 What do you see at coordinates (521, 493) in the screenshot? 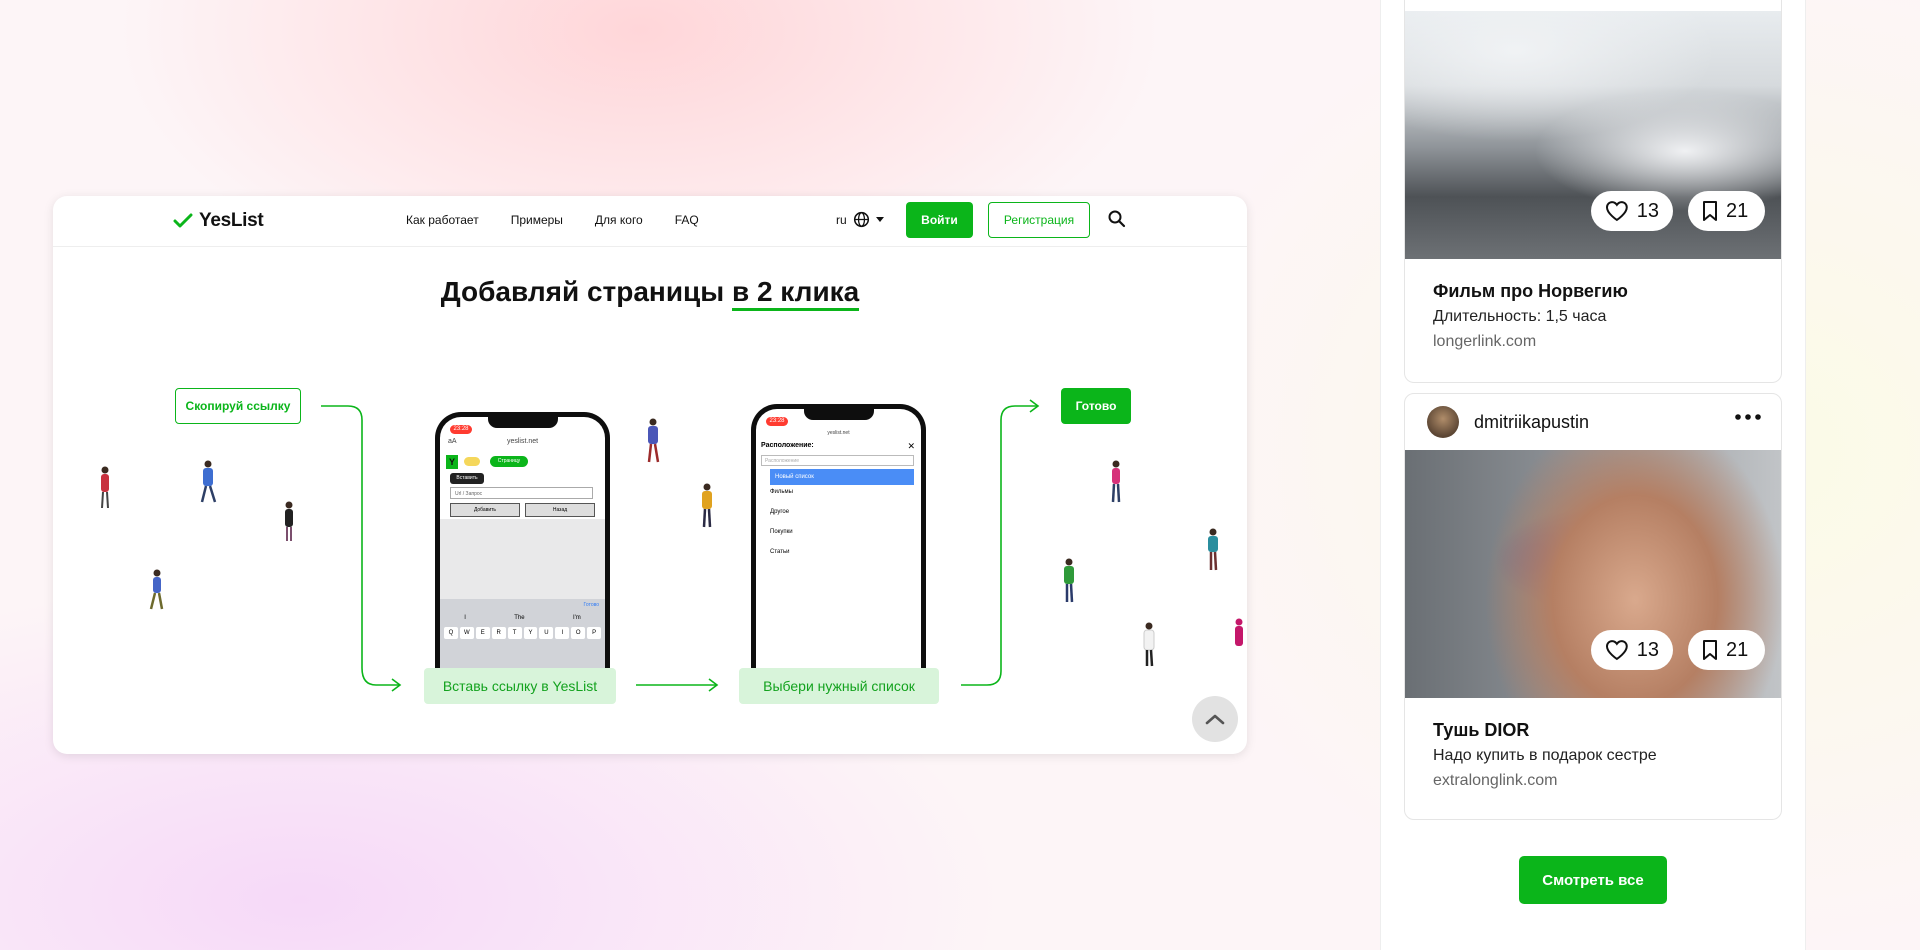
I see `phone-url-input: Url / Запрос` at bounding box center [521, 493].